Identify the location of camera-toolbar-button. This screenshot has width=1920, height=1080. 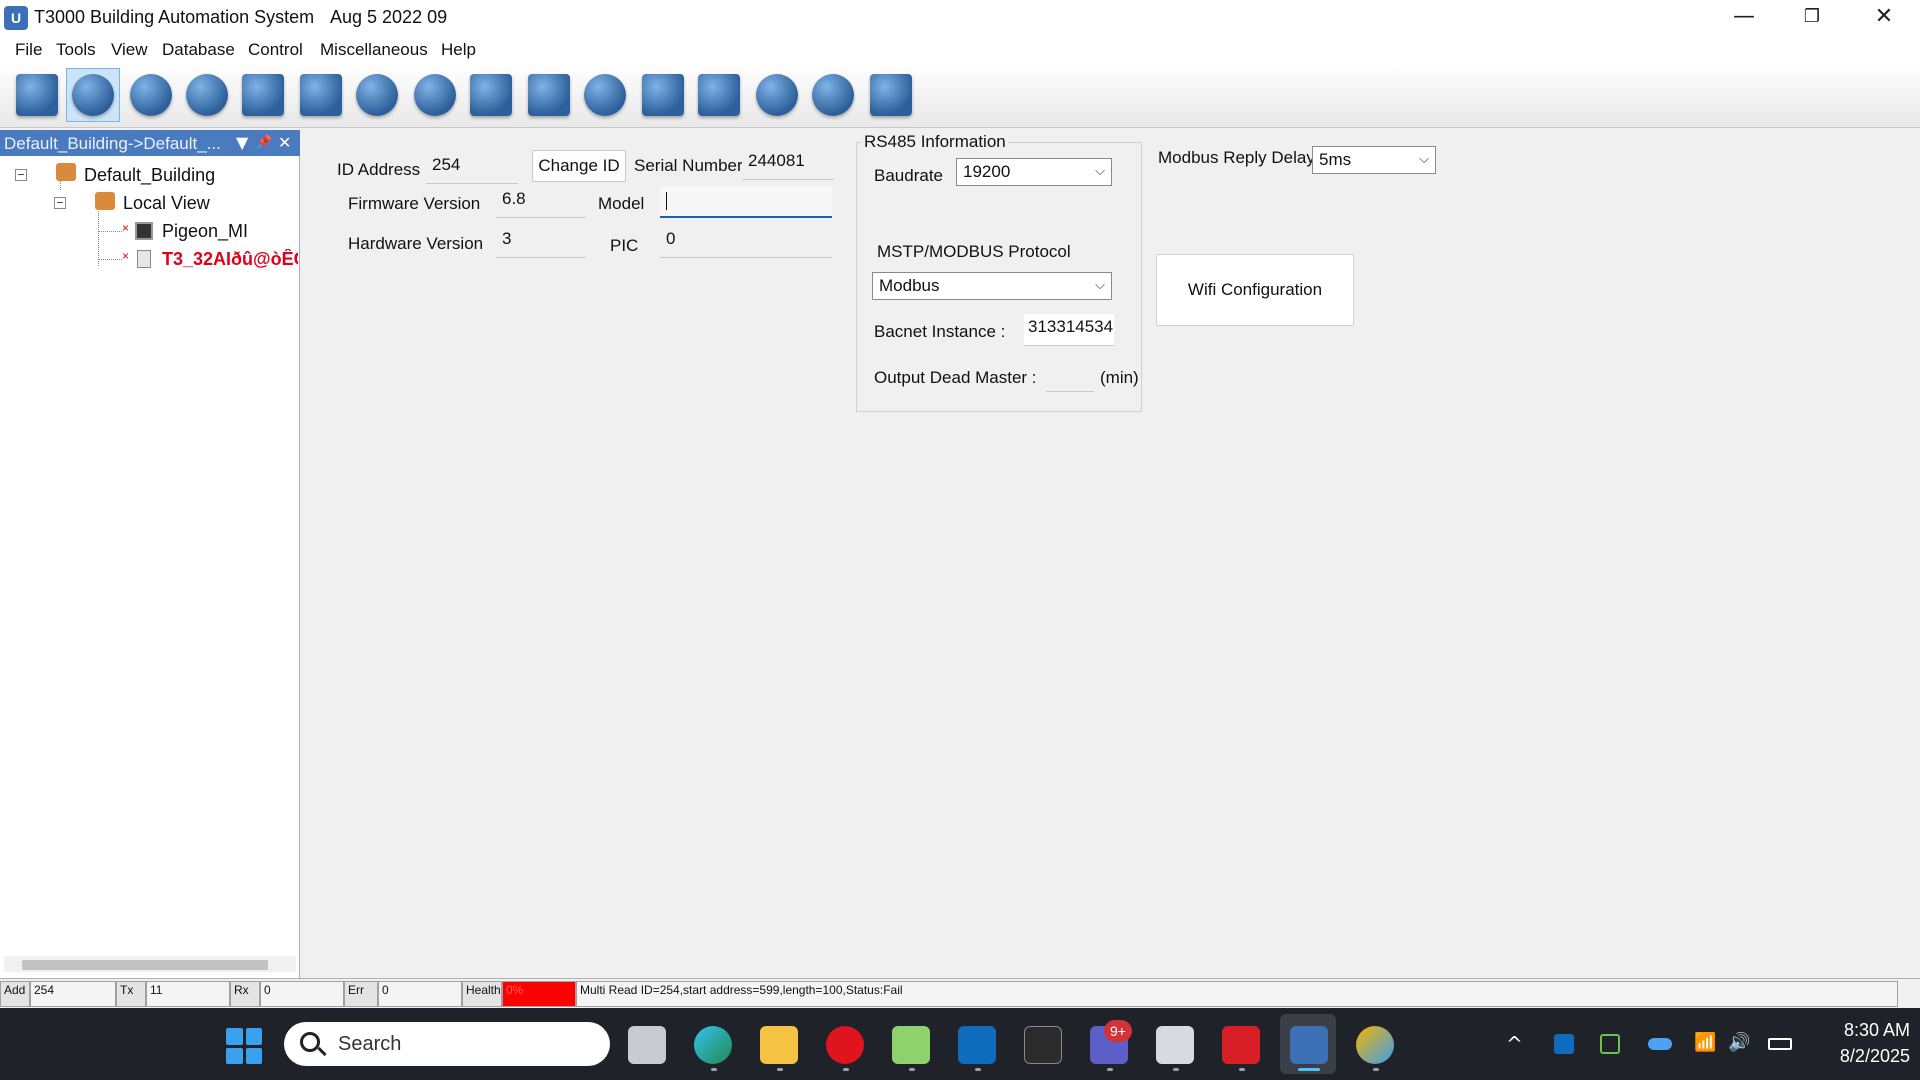
(377, 95).